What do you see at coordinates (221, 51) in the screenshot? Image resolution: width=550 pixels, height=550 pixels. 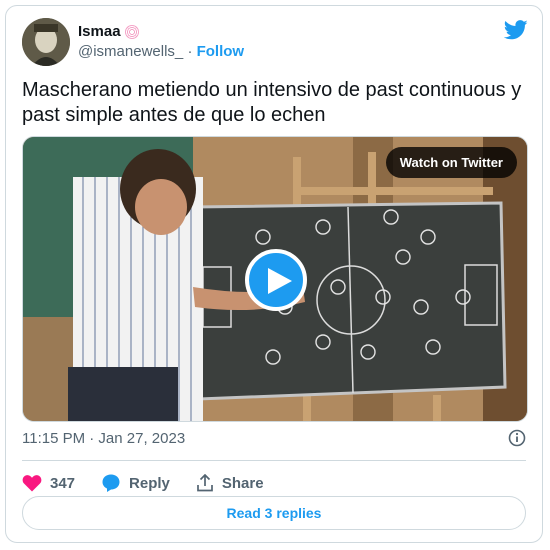 I see `follow-button: Follow` at bounding box center [221, 51].